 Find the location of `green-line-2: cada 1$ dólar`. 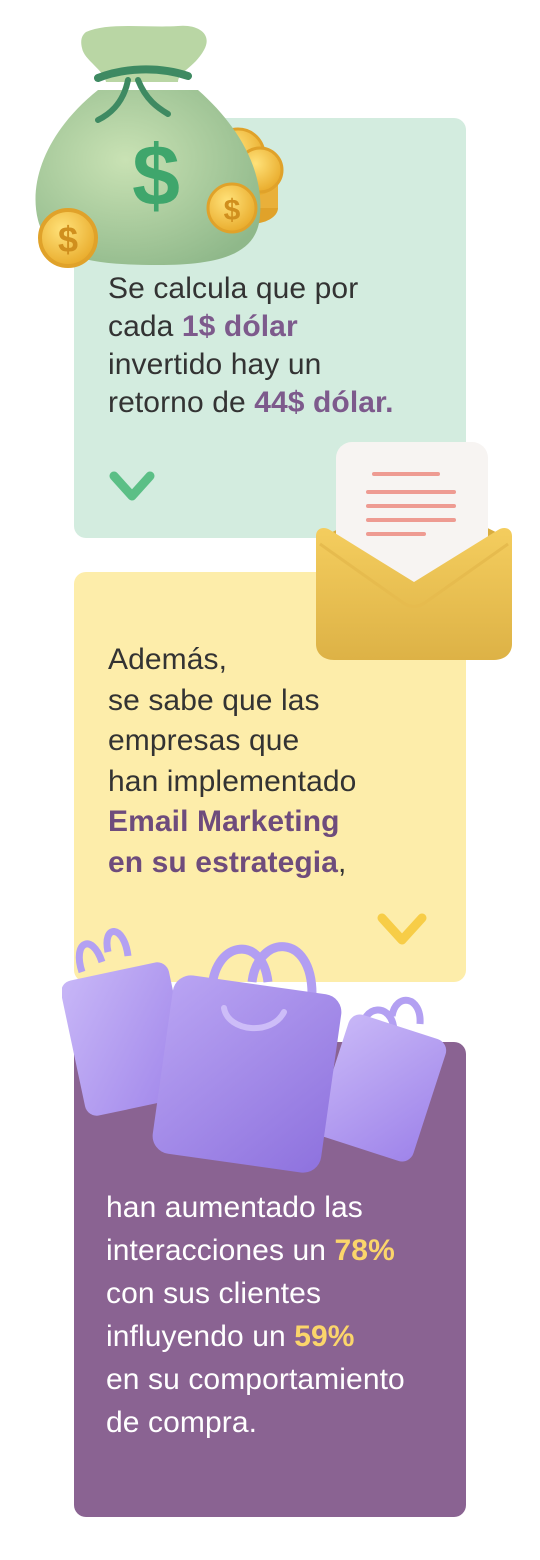

green-line-2: cada 1$ dólar is located at coordinates (203, 326).